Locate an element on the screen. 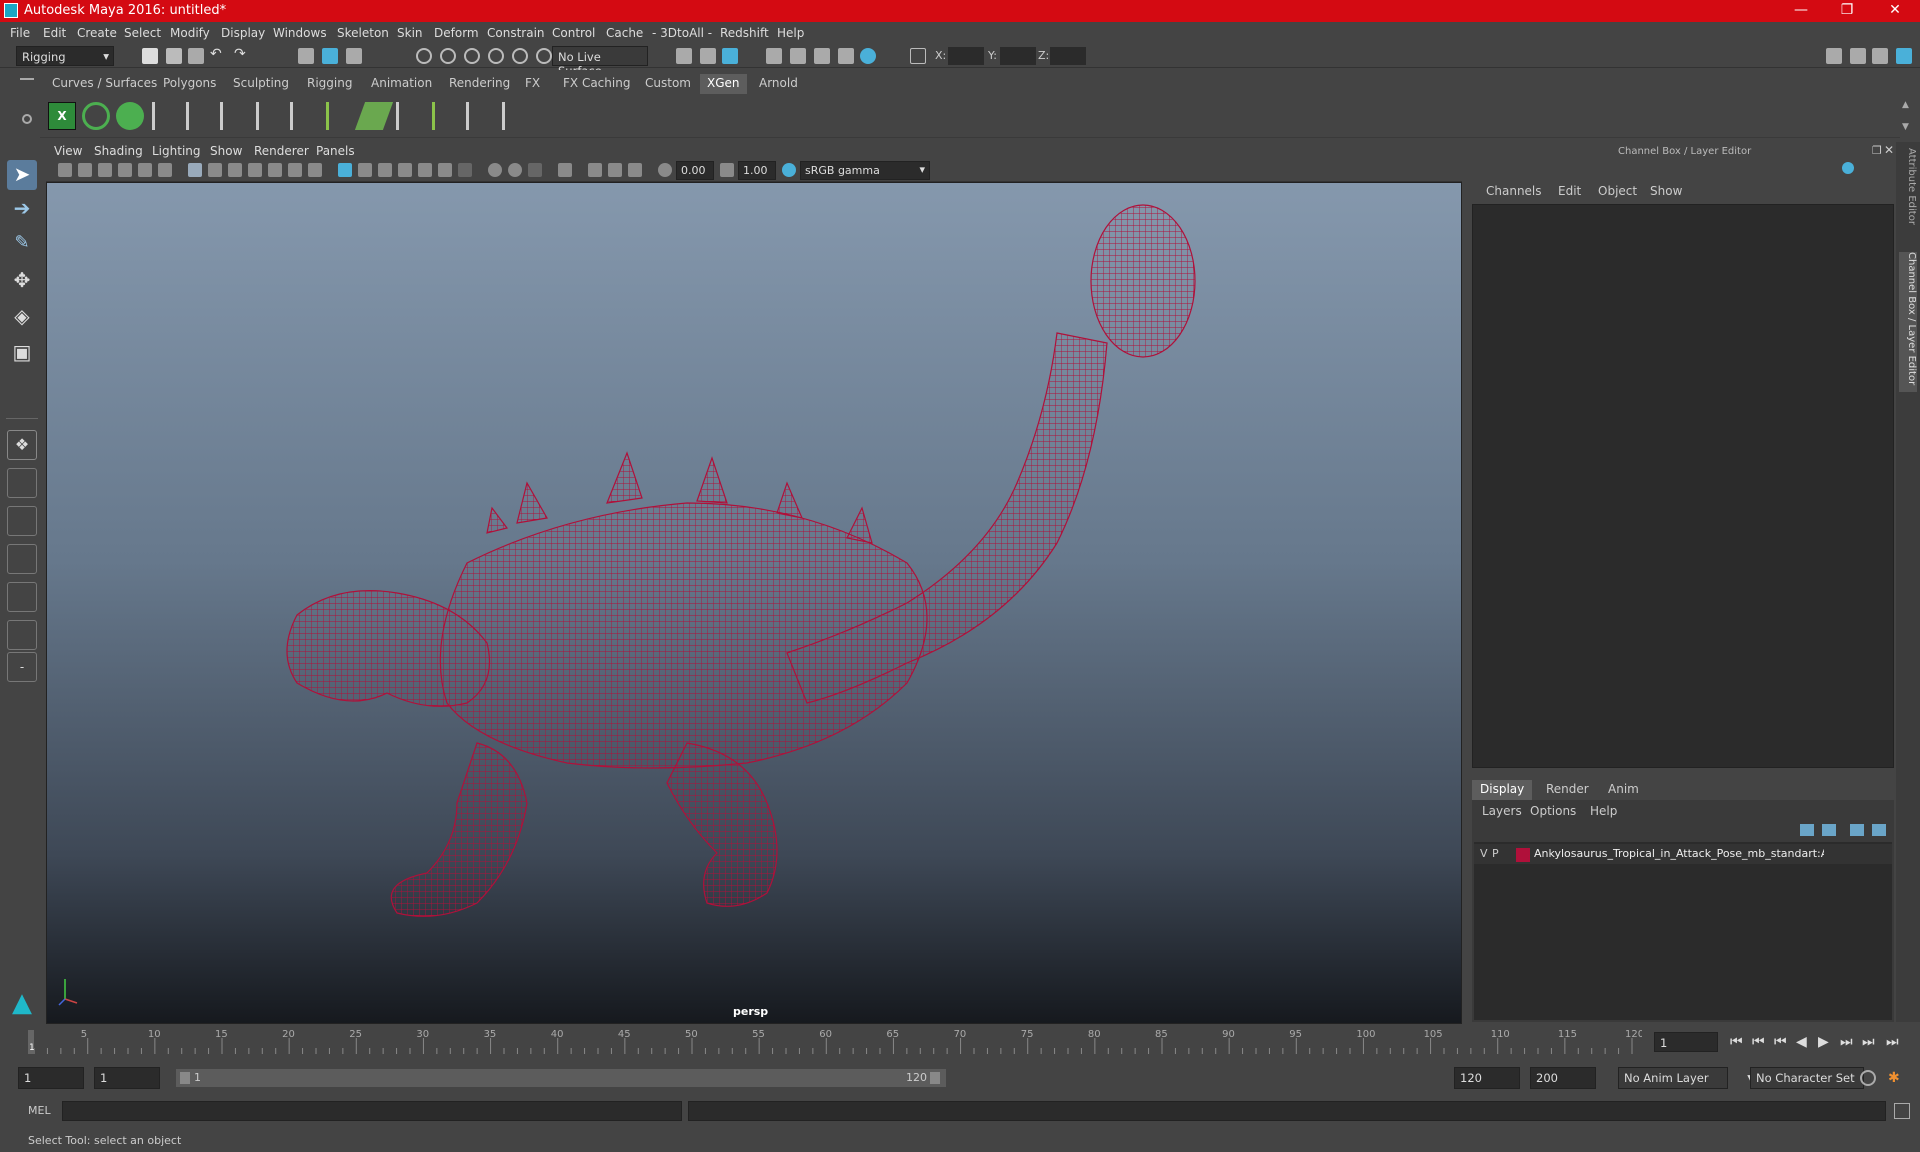 Image resolution: width=1920 pixels, height=1152 pixels. snap-view-icon is located at coordinates (496, 56).